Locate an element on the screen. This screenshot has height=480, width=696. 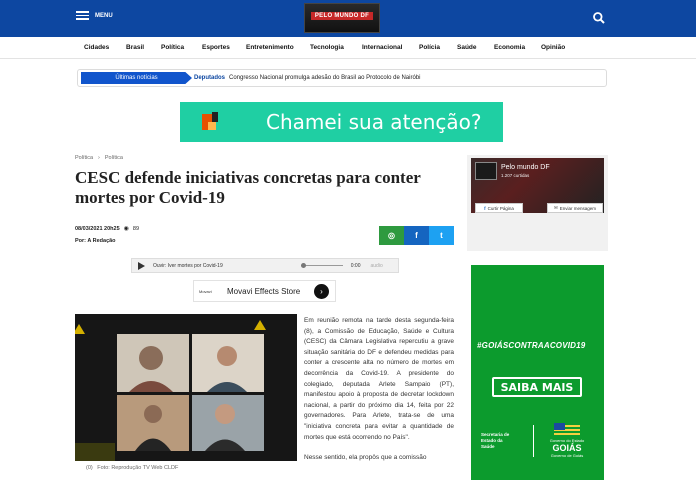
article-meta: 08/03/2021 20h25 ◉ 89 is located at coordinates (107, 229).